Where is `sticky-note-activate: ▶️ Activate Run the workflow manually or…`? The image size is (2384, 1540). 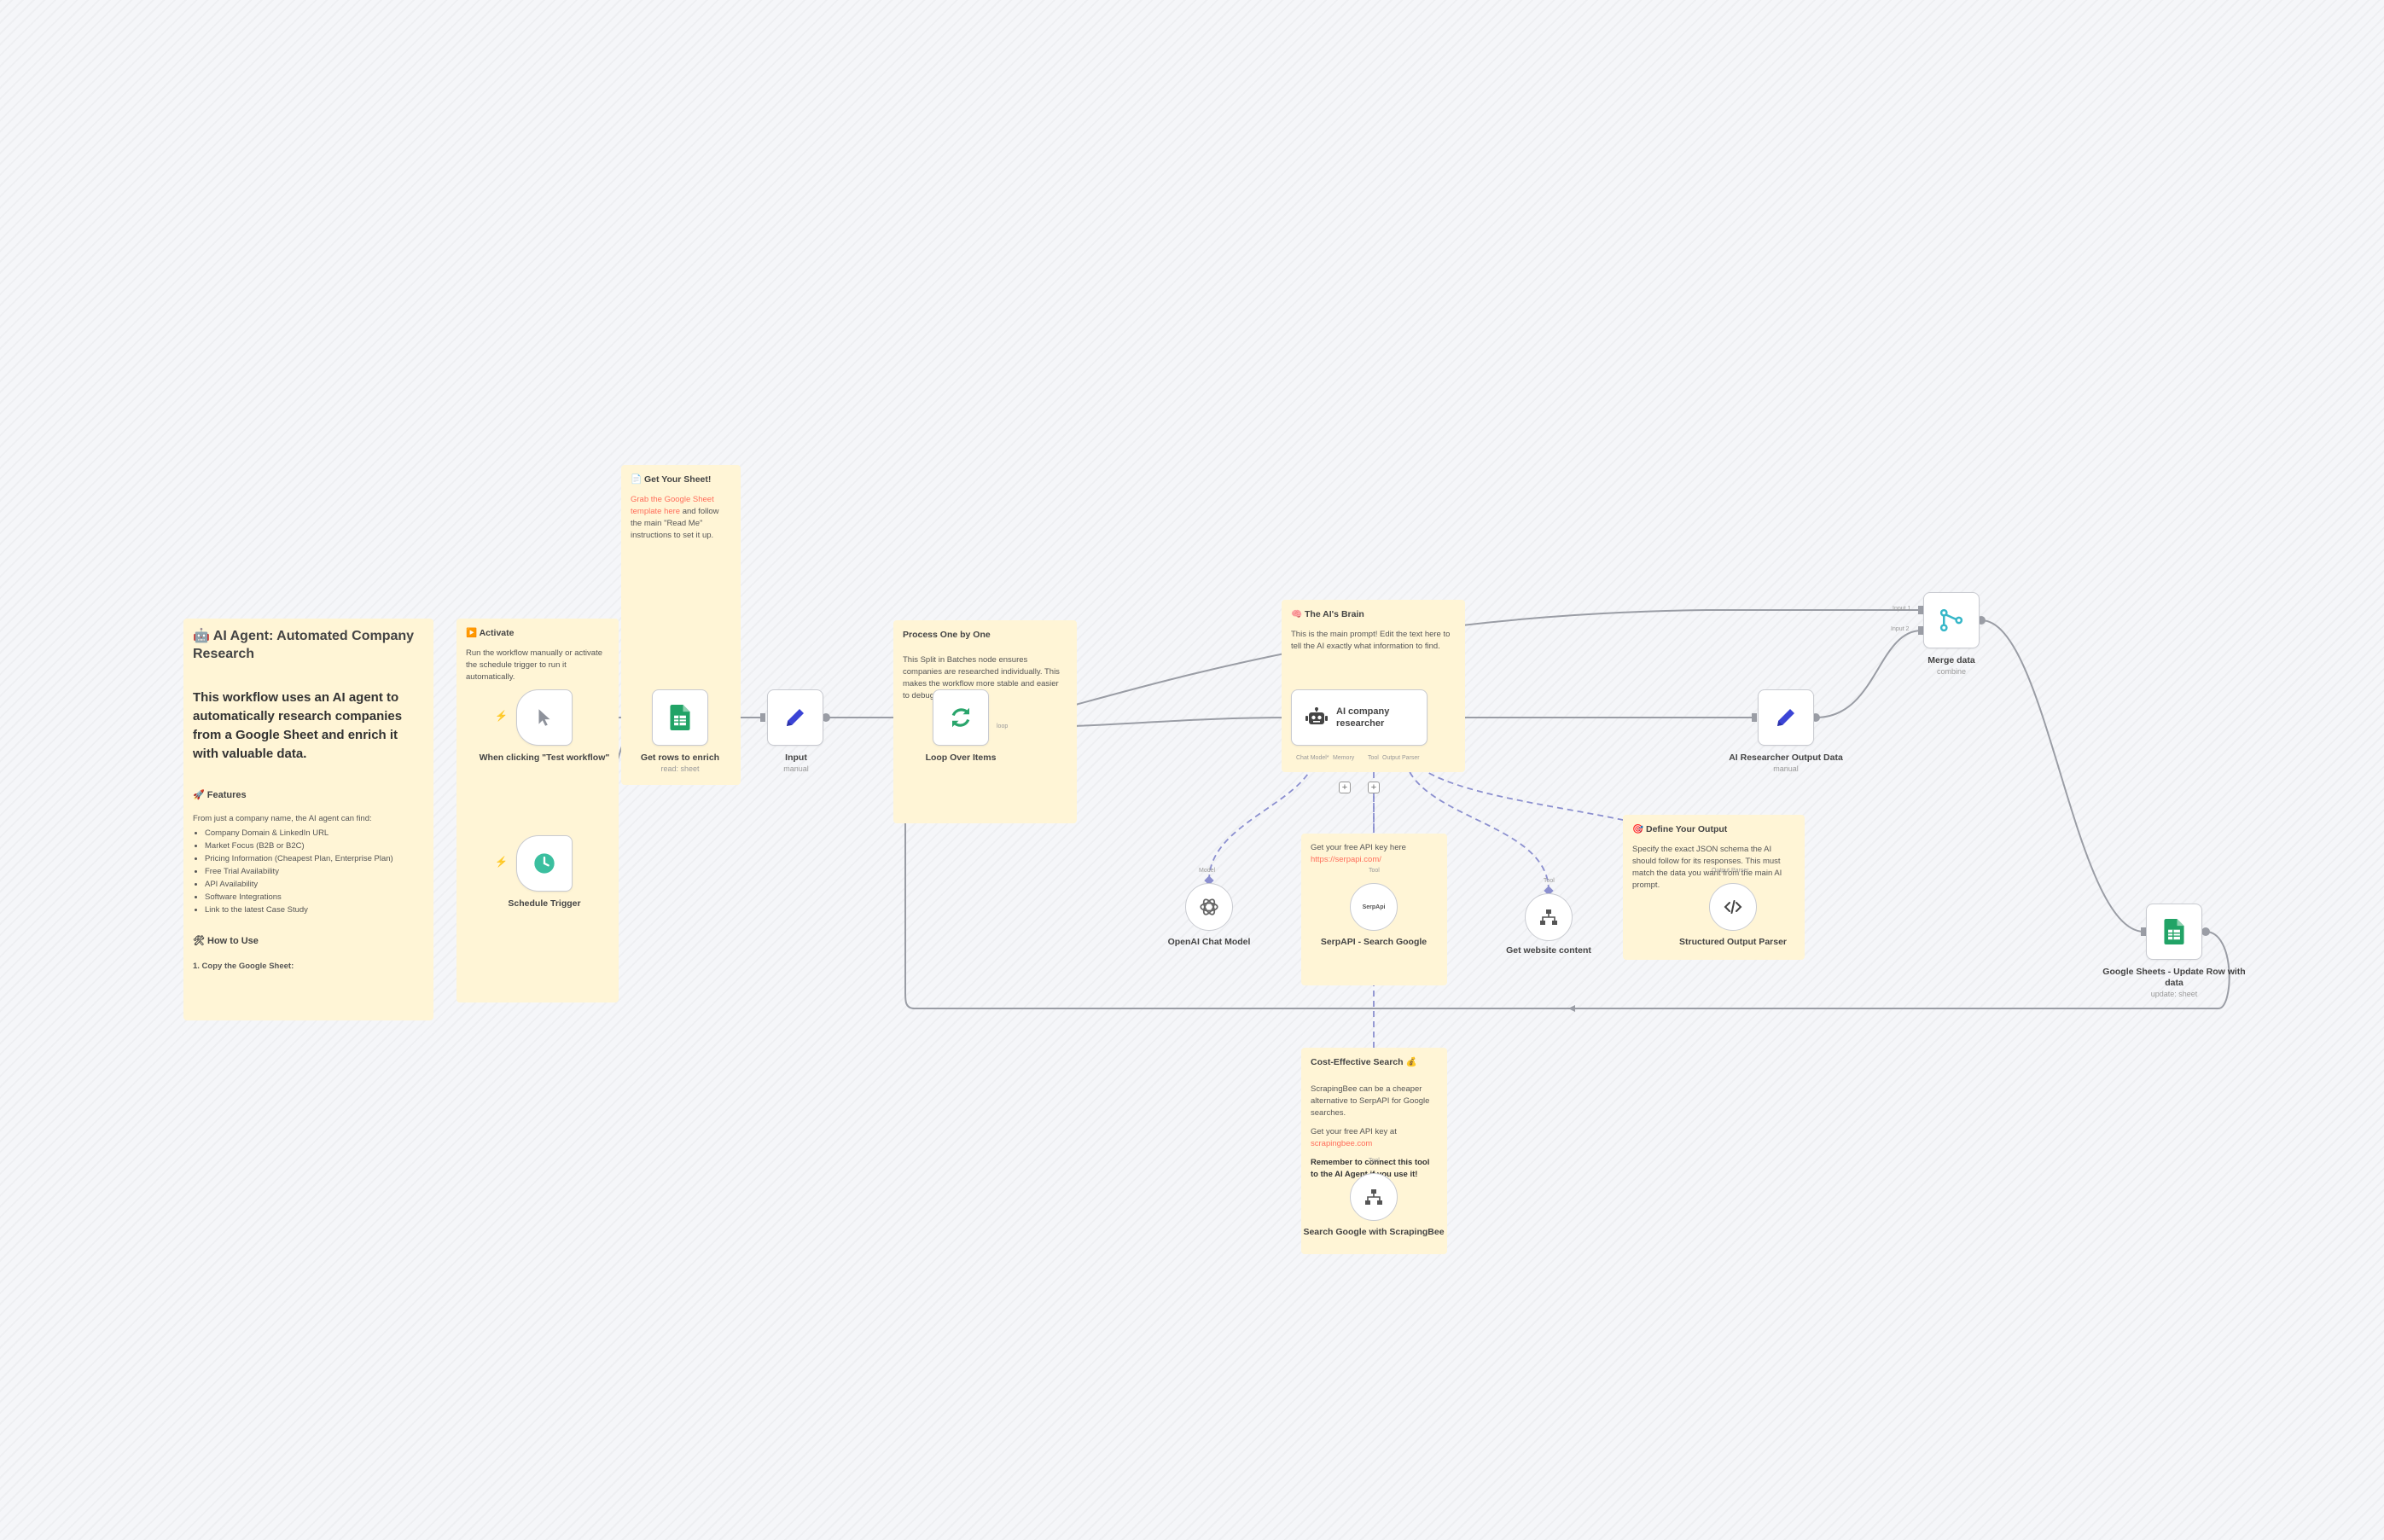 sticky-note-activate: ▶️ Activate Run the workflow manually or… is located at coordinates (537, 810).